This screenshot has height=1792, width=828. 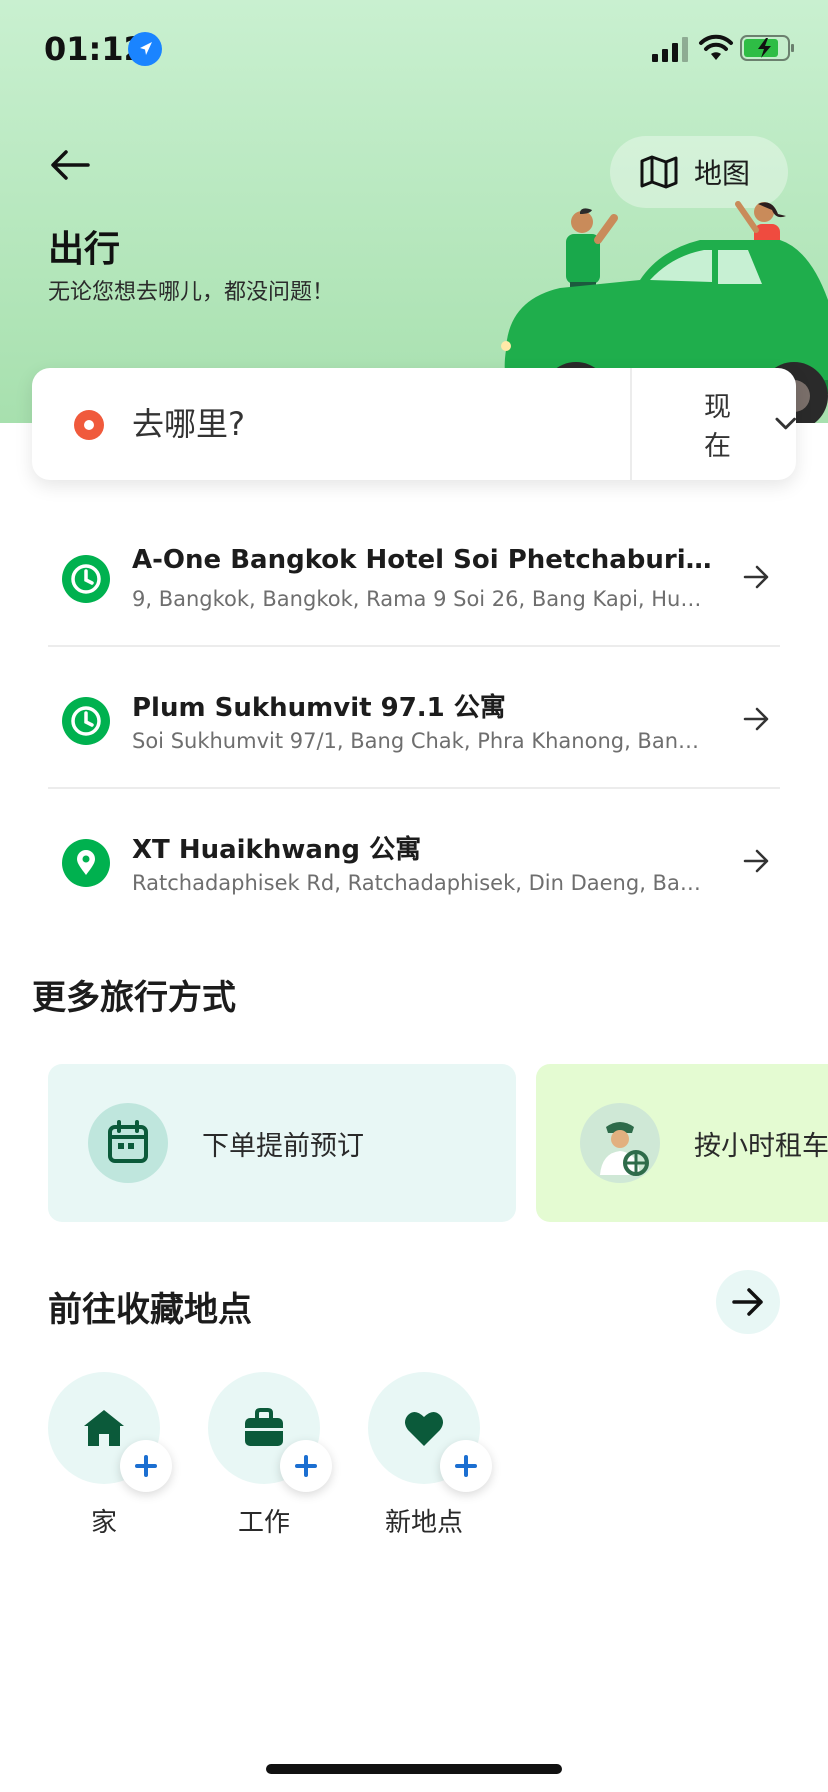 What do you see at coordinates (113, 1462) in the screenshot?
I see `saved-place-home: 家` at bounding box center [113, 1462].